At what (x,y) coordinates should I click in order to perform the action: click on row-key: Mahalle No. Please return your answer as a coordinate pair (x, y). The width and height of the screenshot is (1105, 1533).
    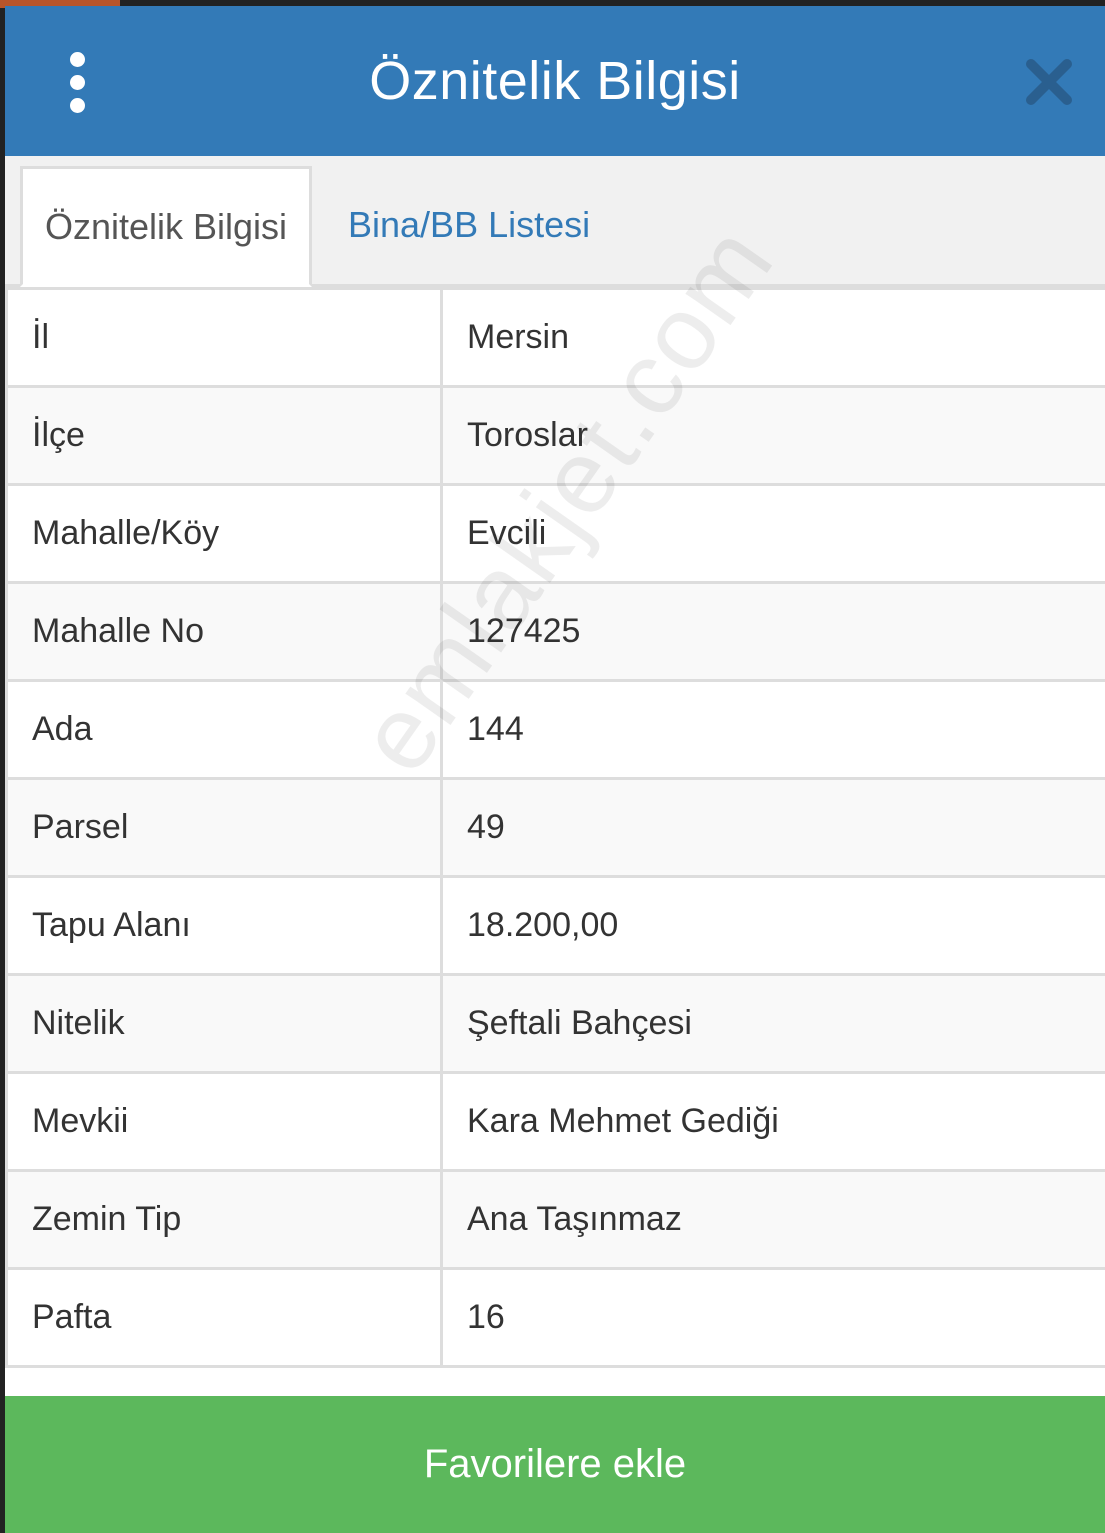
    Looking at the image, I should click on (224, 631).